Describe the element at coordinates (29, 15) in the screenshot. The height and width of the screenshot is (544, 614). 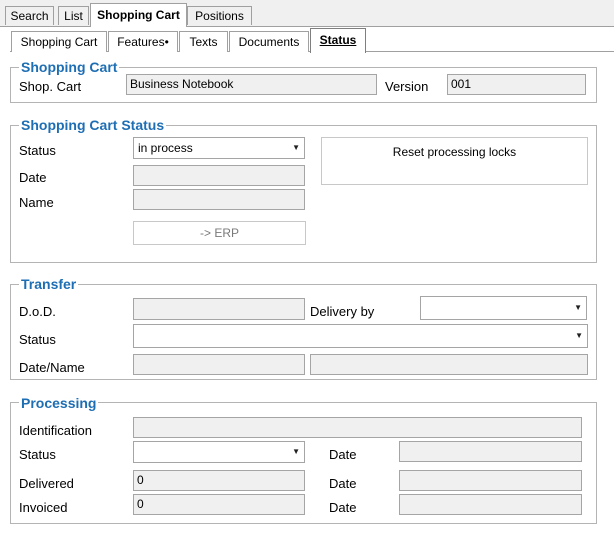
I see `tab-search: Search` at that location.